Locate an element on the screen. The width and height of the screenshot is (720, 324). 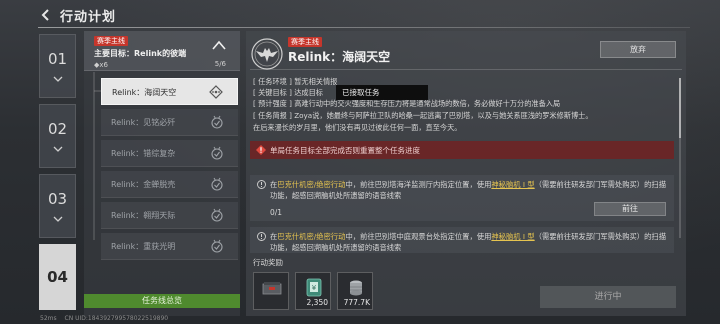
rewards-label: 行动奖励 is located at coordinates (268, 262).